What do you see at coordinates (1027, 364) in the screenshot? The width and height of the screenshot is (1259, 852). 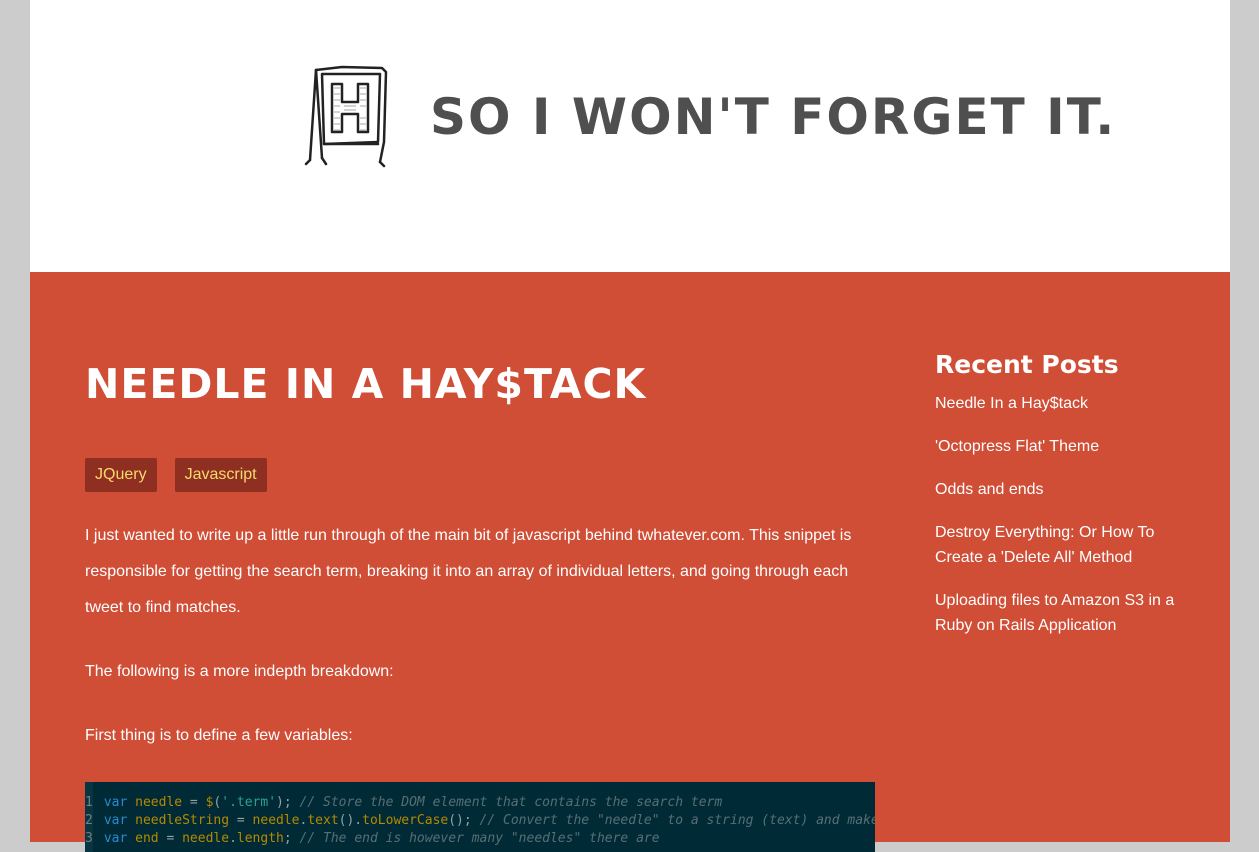 I see `sidebar-heading: Recent Posts` at bounding box center [1027, 364].